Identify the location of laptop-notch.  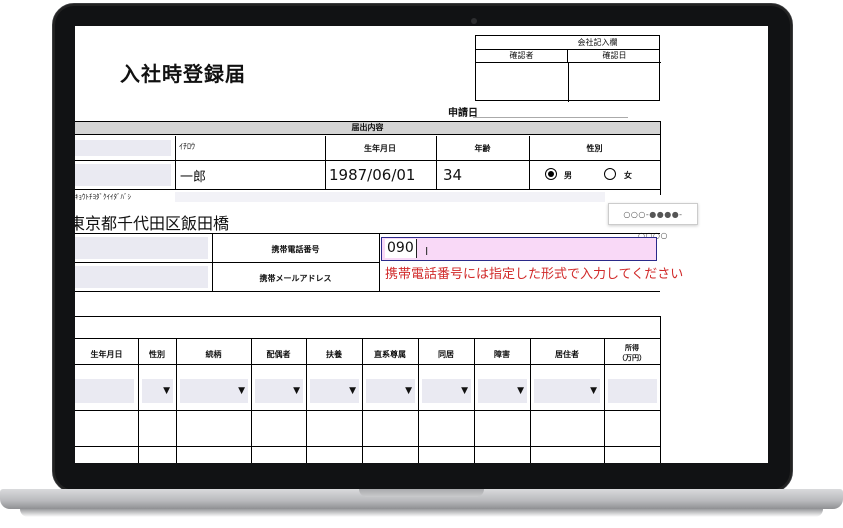
(421, 493).